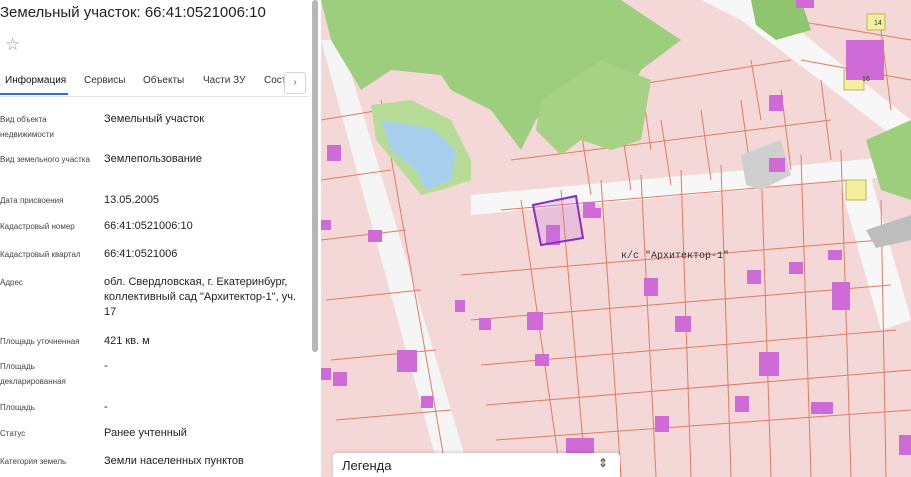 This screenshot has height=477, width=911. I want to click on value-area-declared: -, so click(106, 366).